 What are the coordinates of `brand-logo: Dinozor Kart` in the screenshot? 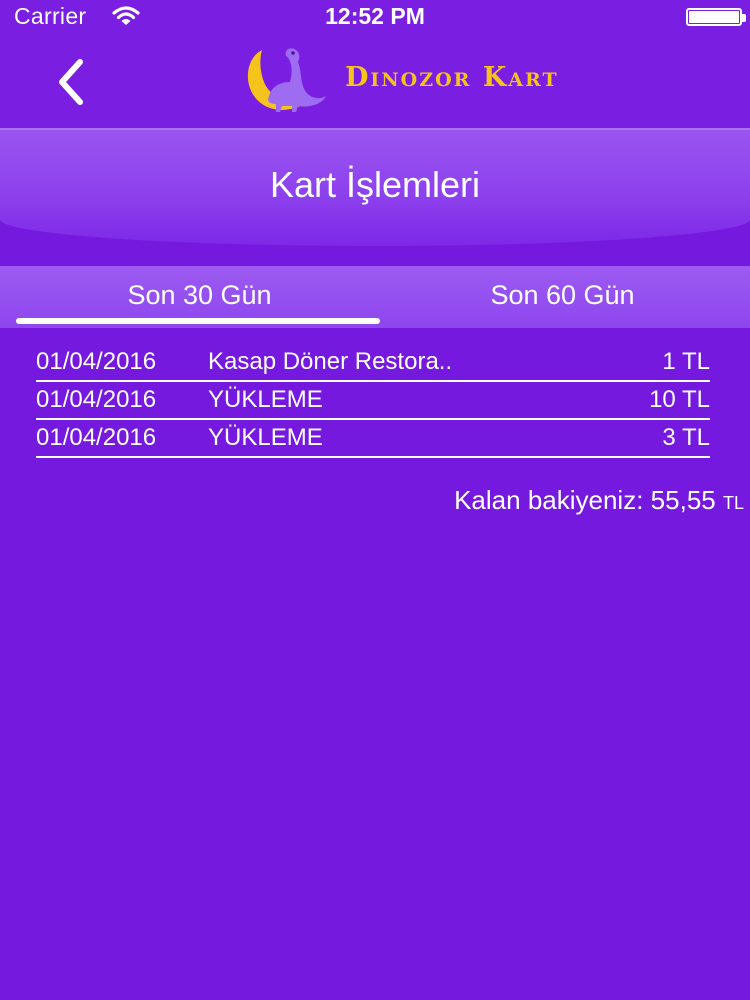 It's located at (430, 80).